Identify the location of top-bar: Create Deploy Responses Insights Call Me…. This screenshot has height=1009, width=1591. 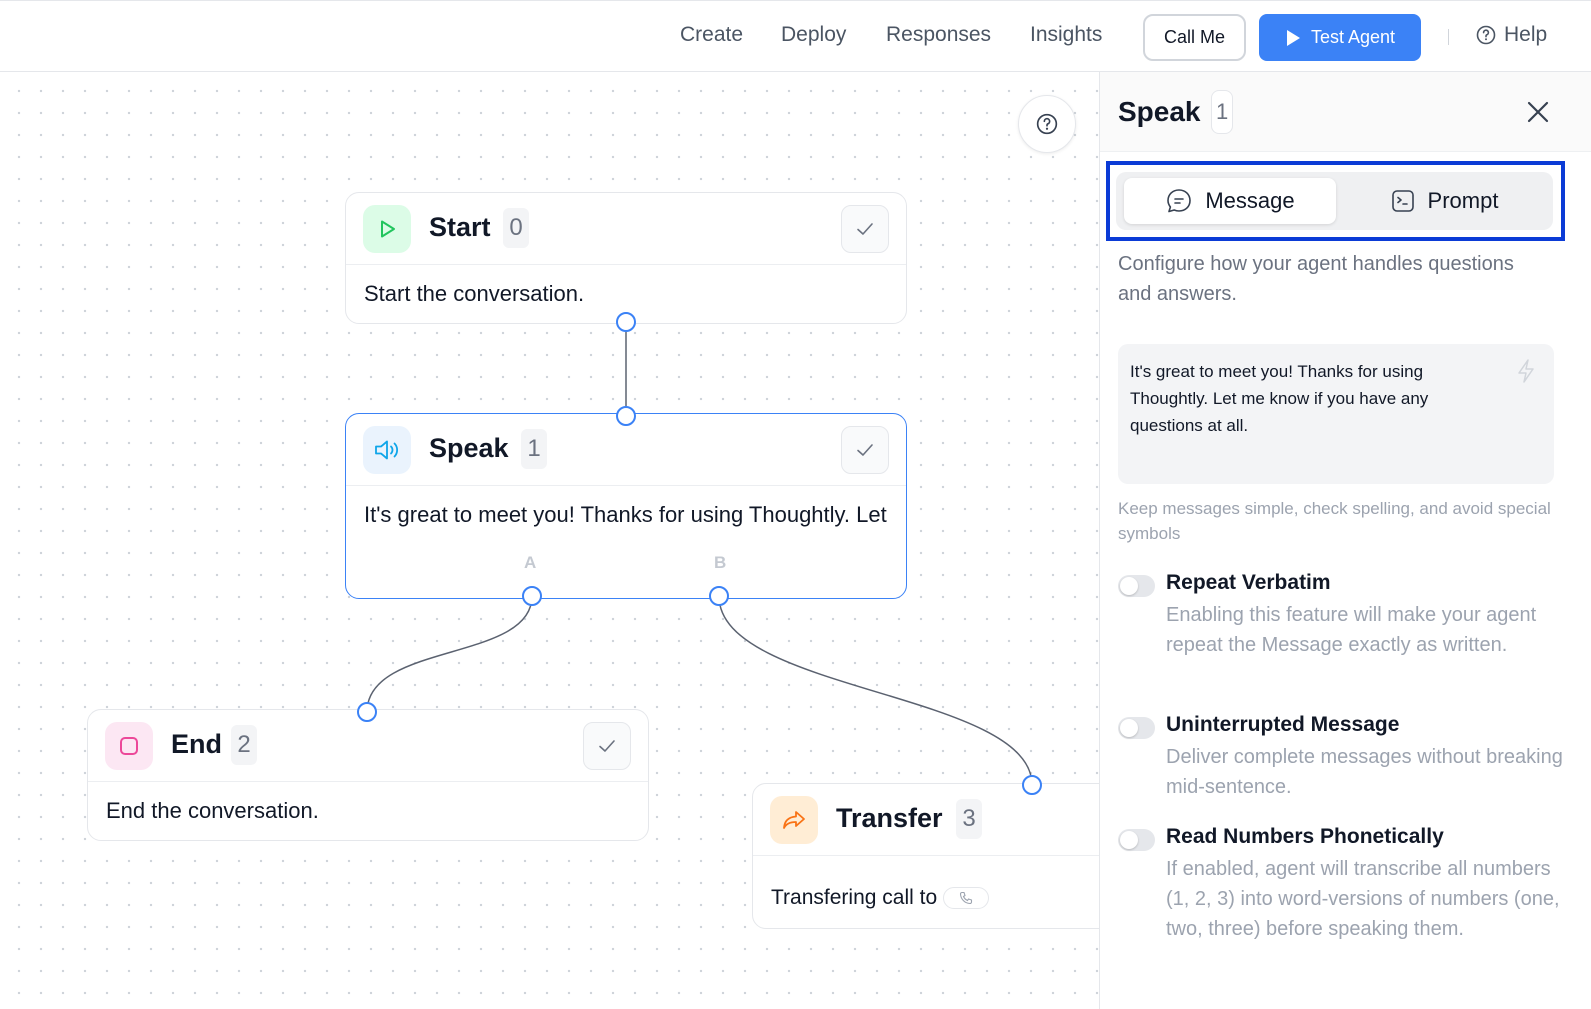
(795, 36).